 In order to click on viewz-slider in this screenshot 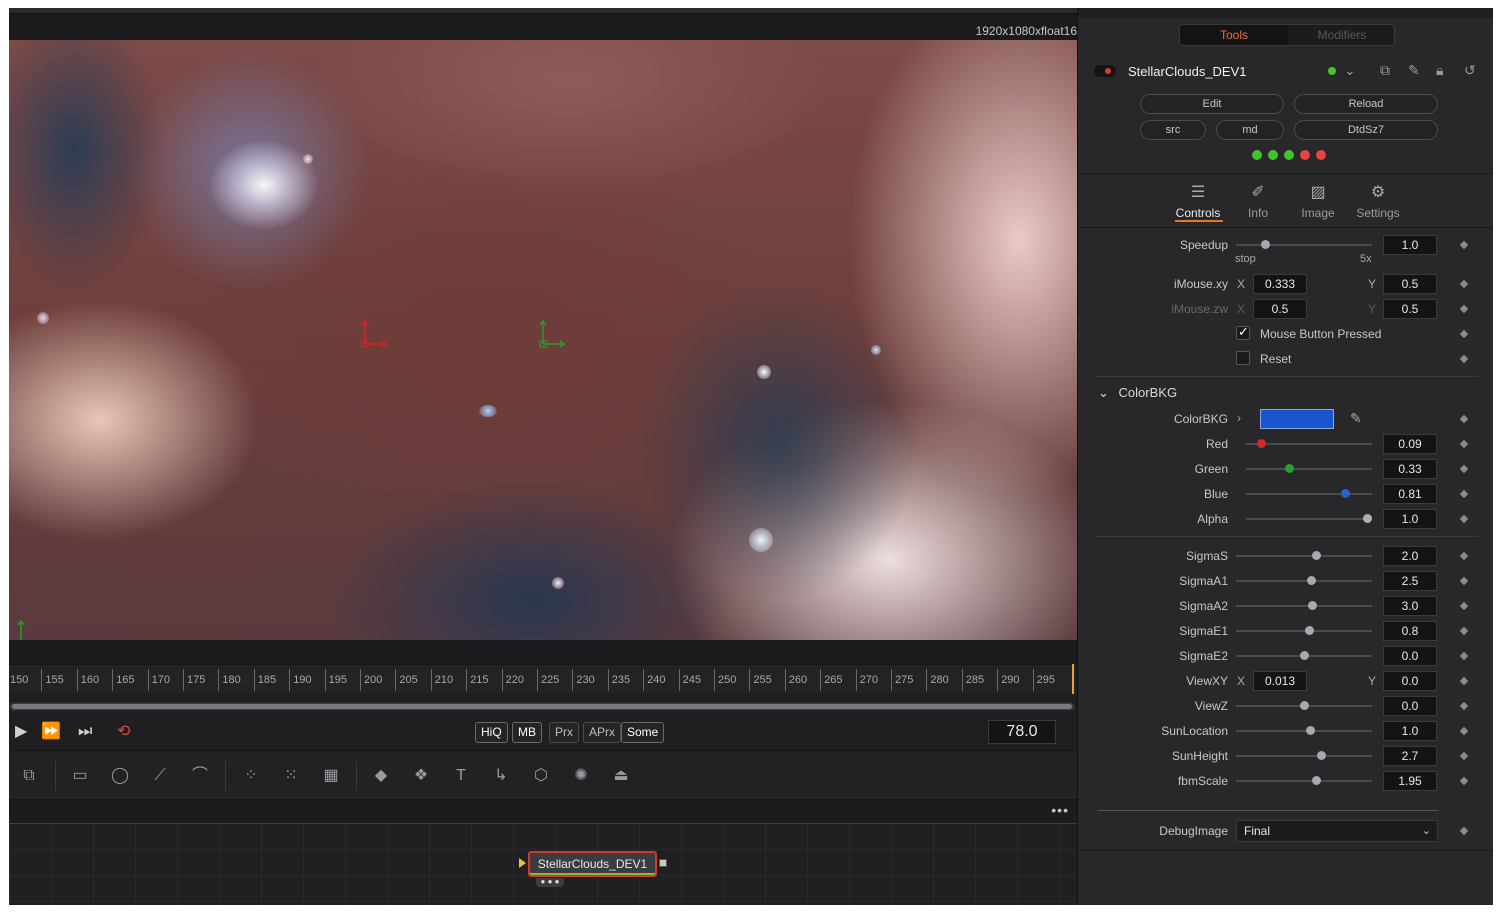, I will do `click(1304, 705)`.